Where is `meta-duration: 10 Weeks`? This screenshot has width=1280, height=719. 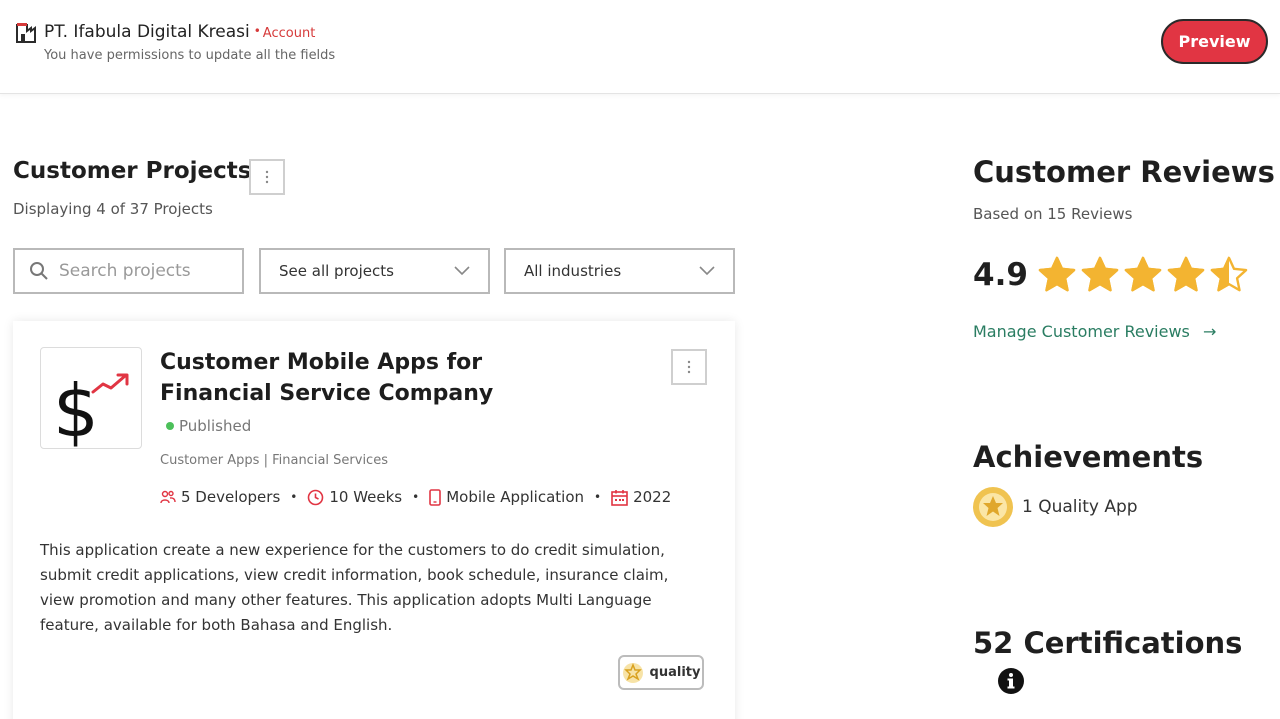 meta-duration: 10 Weeks is located at coordinates (354, 497).